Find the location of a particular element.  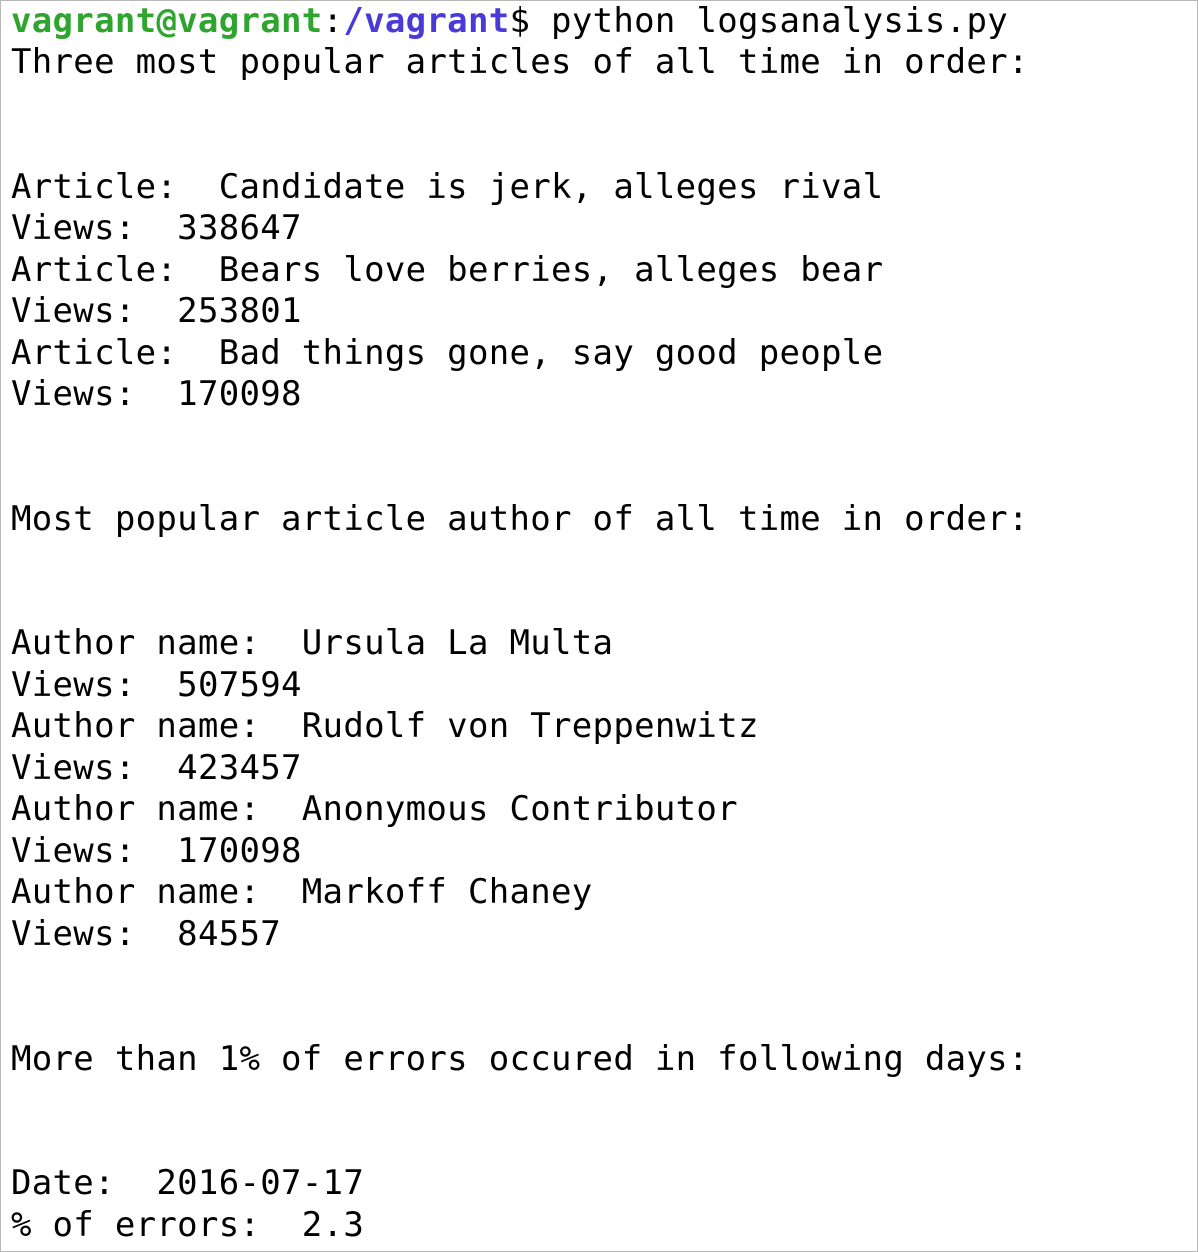

author-name: Ursula La Multa is located at coordinates (457, 643).